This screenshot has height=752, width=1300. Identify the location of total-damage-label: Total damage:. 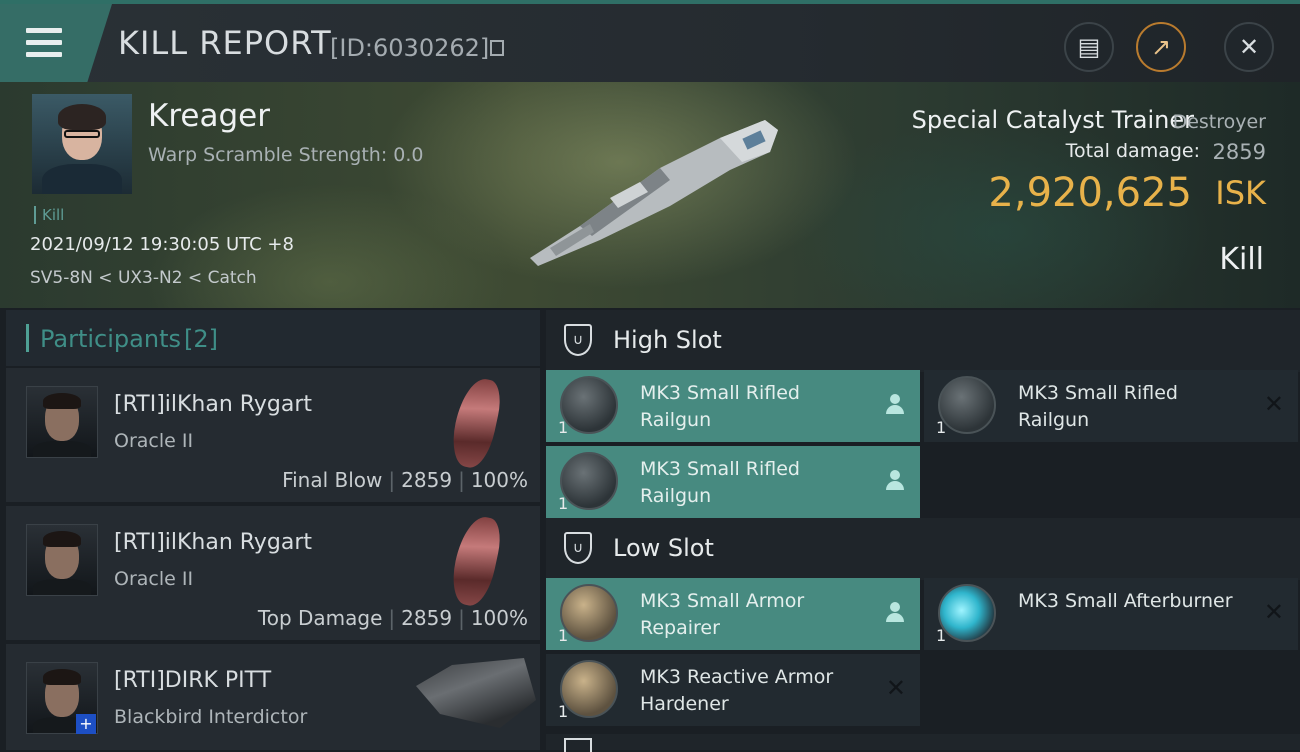
(1132, 151).